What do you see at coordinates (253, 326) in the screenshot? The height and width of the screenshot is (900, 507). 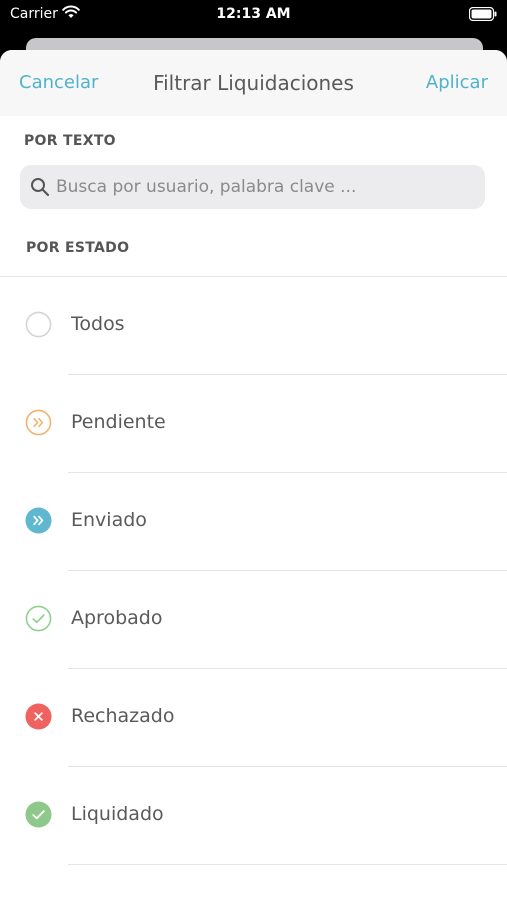 I see `status-option-todos: Todos` at bounding box center [253, 326].